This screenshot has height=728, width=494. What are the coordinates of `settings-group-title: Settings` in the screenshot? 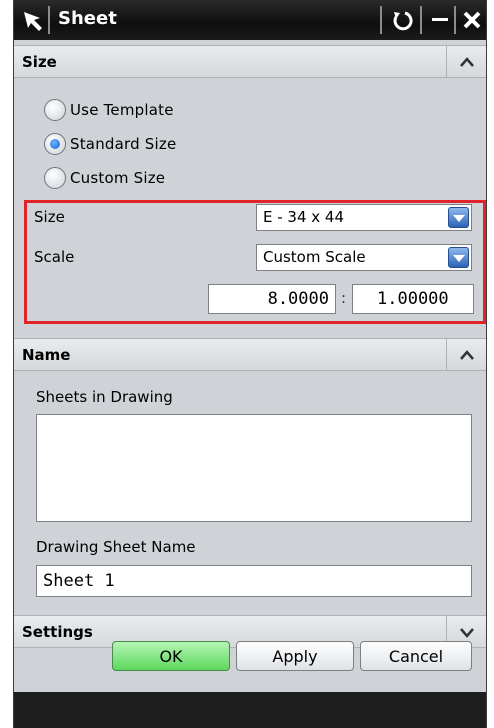 It's located at (57, 632).